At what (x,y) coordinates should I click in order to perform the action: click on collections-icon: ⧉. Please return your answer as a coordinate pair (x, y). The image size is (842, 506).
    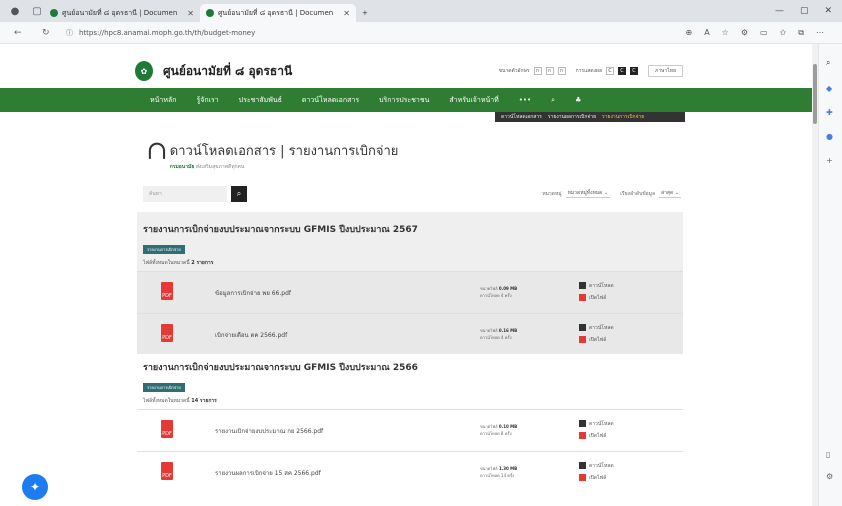
    Looking at the image, I should click on (801, 33).